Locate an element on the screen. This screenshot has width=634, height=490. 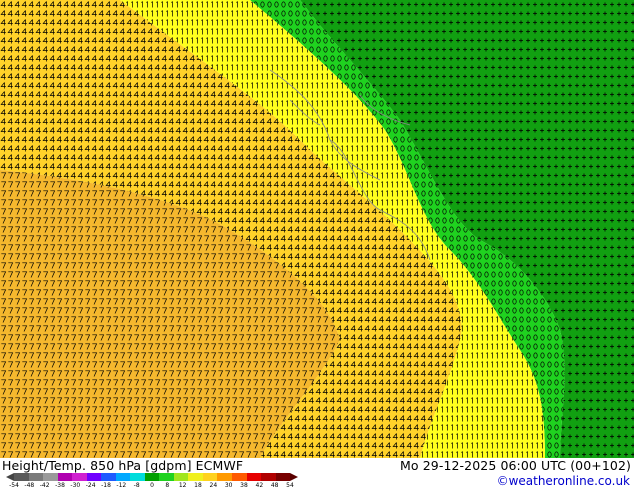
credit-link: ©weatheronline.co.uk is located at coordinates (563, 481).